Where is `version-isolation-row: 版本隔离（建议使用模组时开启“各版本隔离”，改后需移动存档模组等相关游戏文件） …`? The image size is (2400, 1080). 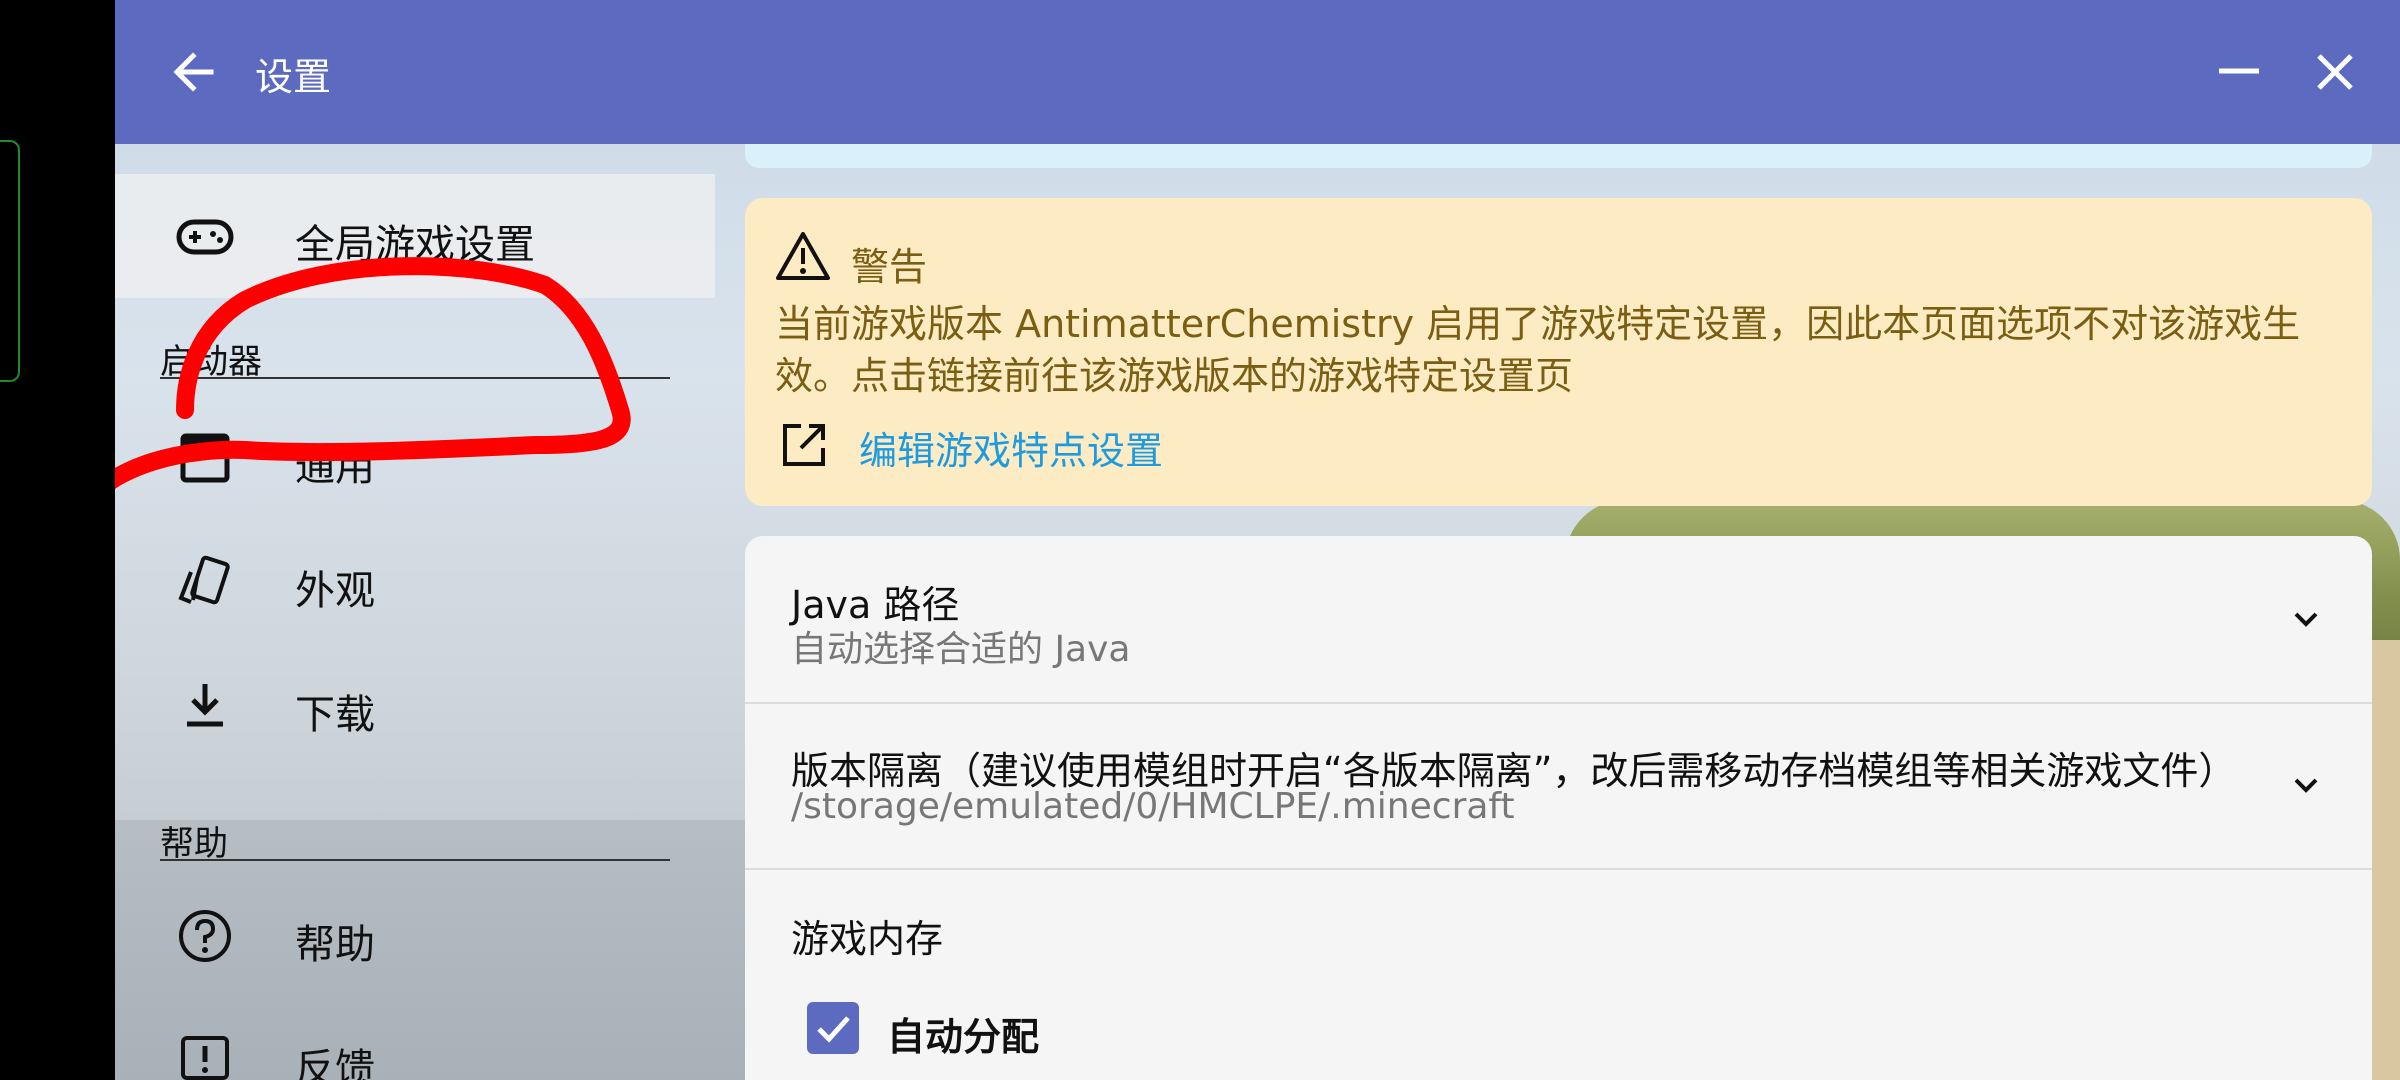
version-isolation-row: 版本隔离（建议使用模组时开启“各版本隔离”，改后需移动存档模组等相关游戏文件） … is located at coordinates (1558, 786).